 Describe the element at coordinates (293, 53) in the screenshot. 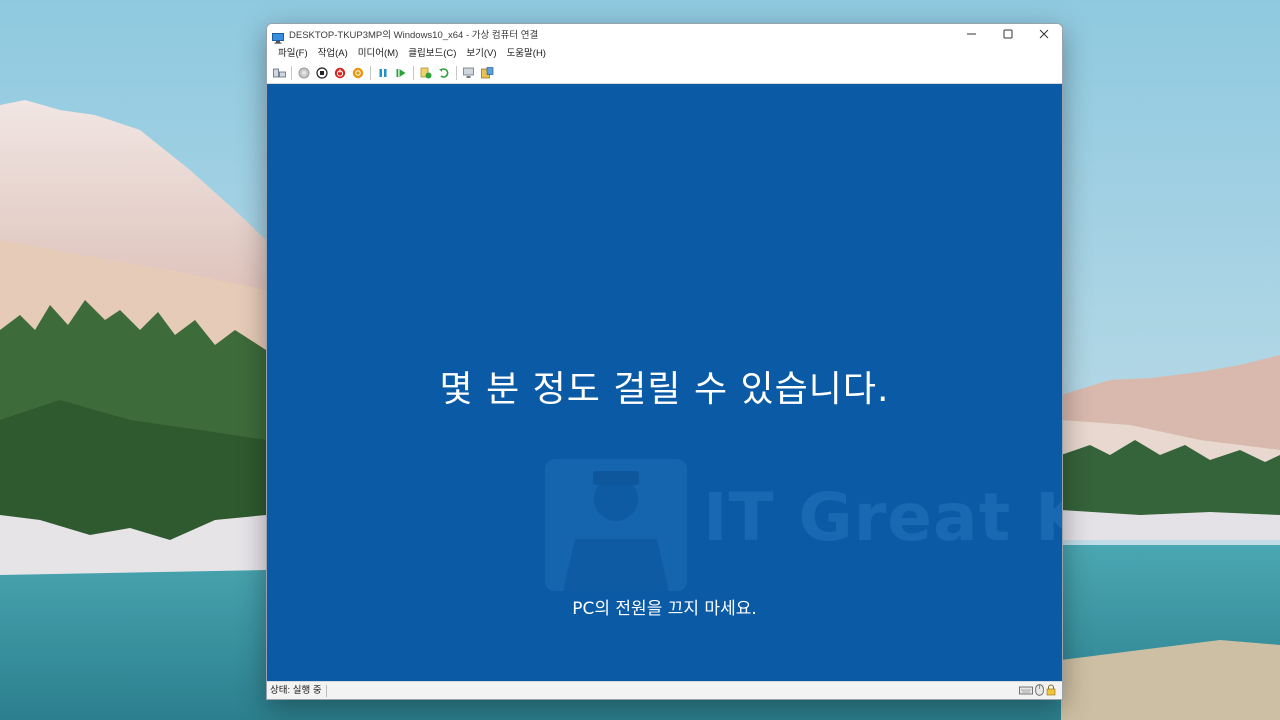

I see `menu-file: 파일(F)` at that location.